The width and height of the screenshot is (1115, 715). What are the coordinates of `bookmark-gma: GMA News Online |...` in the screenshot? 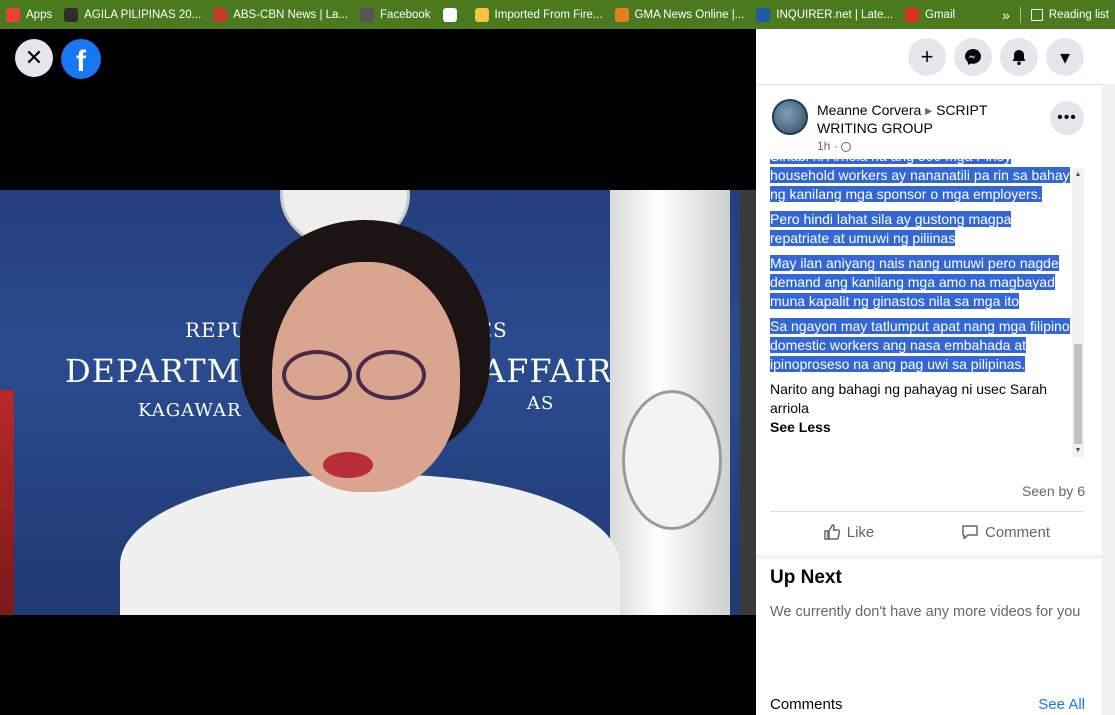 It's located at (680, 14).